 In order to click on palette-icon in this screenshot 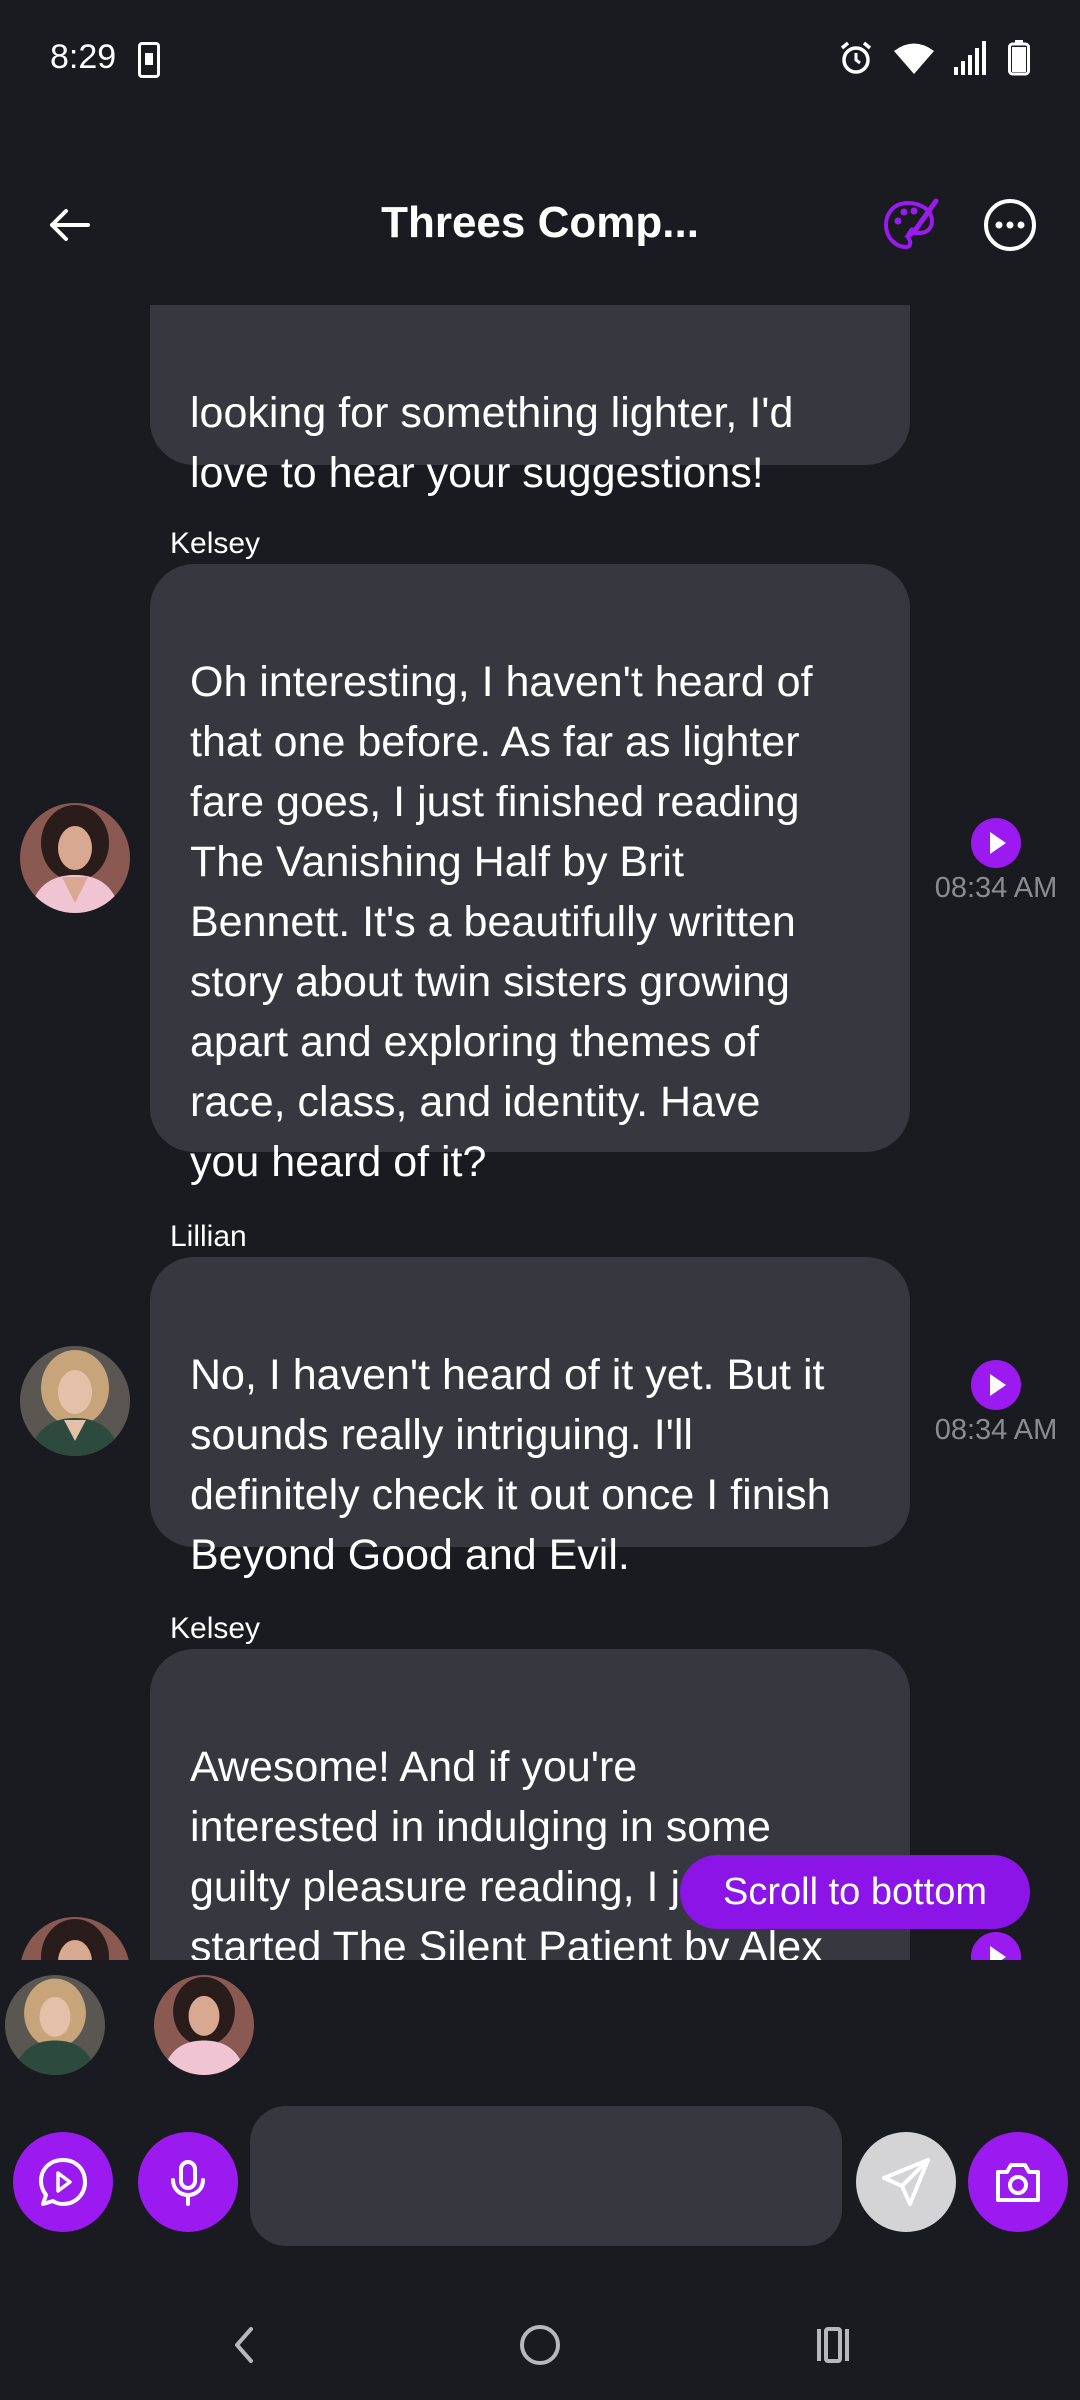, I will do `click(911, 224)`.